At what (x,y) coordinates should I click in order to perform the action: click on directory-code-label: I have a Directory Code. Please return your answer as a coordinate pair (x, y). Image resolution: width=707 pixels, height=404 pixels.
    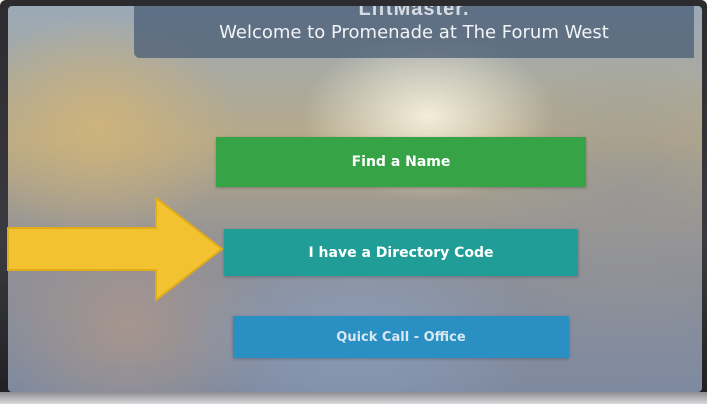
    Looking at the image, I should click on (401, 252).